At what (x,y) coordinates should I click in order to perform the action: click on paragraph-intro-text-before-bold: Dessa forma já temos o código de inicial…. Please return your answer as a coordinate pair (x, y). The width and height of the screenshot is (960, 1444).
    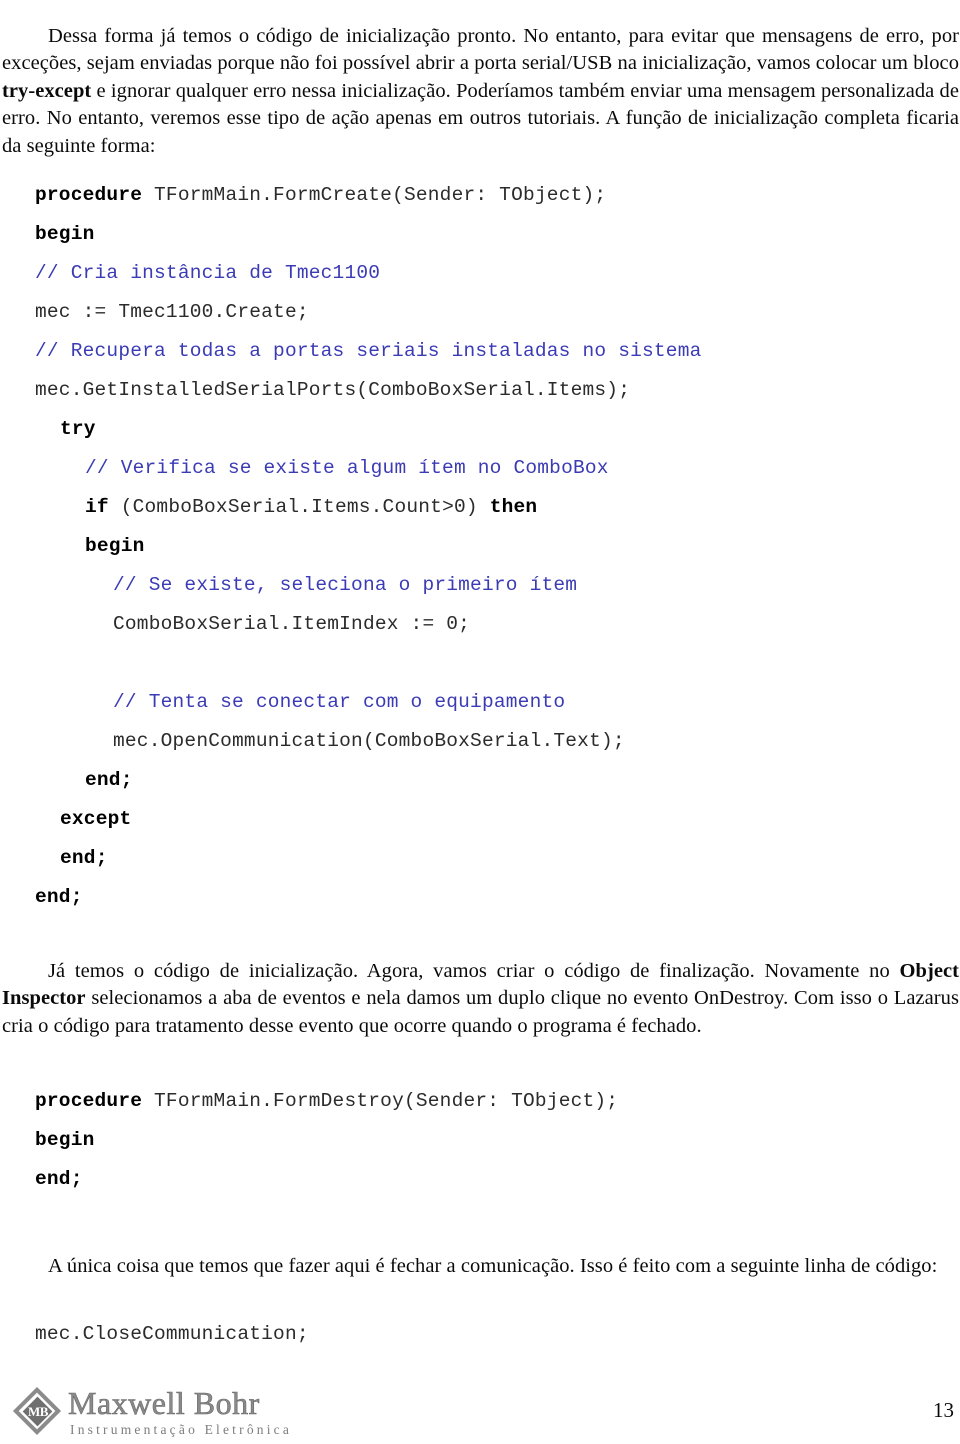
    Looking at the image, I should click on (480, 49).